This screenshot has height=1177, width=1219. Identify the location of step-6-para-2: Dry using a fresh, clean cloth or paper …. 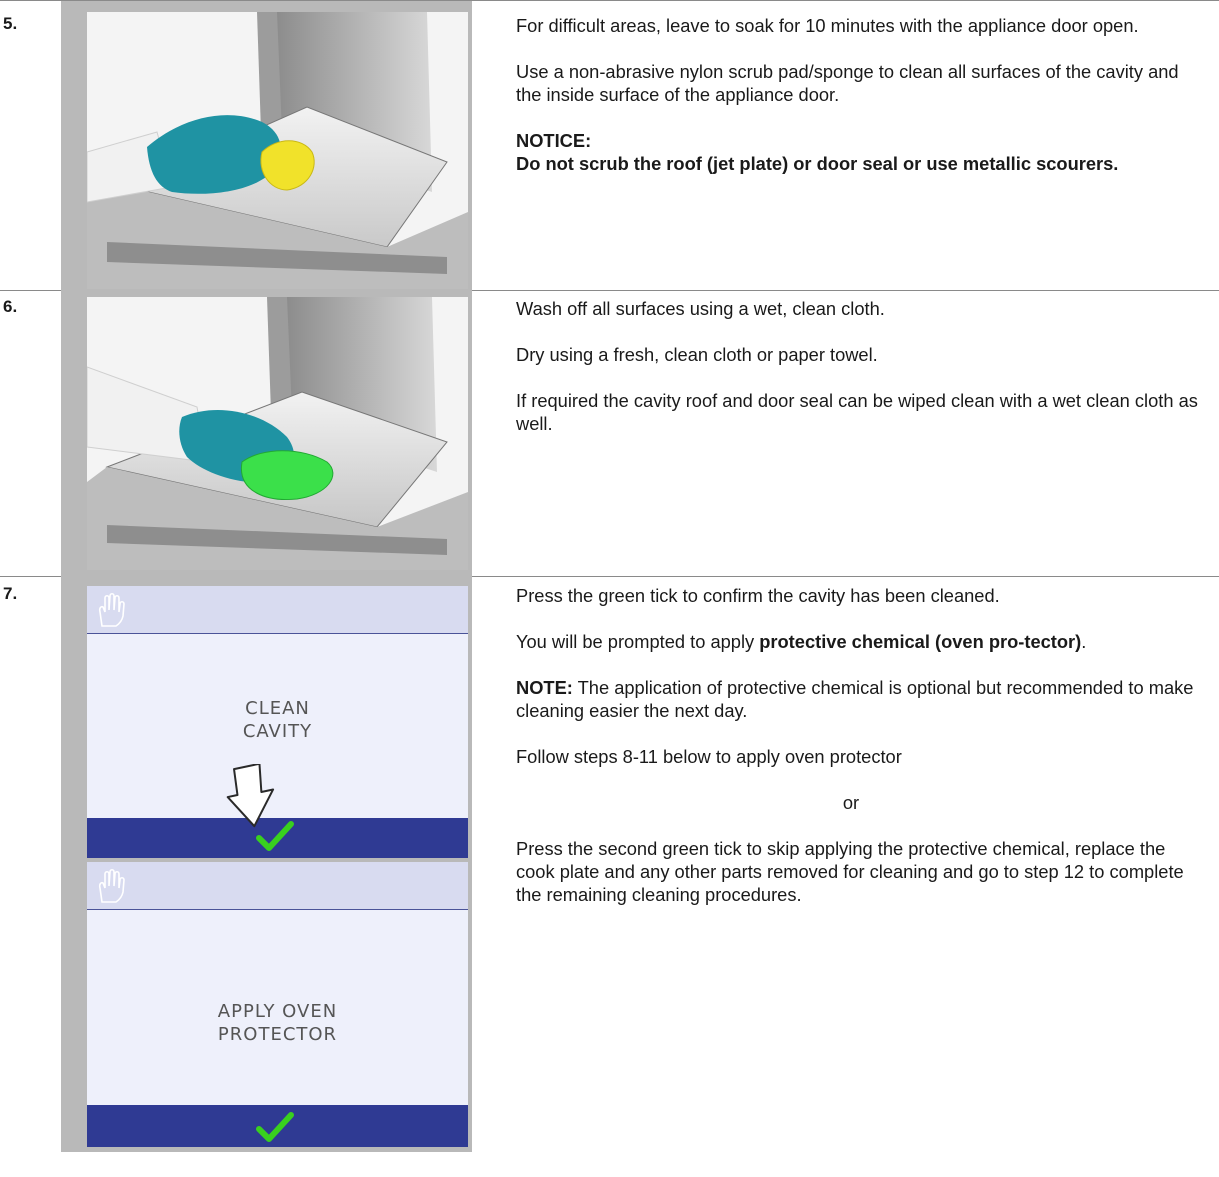
(697, 354).